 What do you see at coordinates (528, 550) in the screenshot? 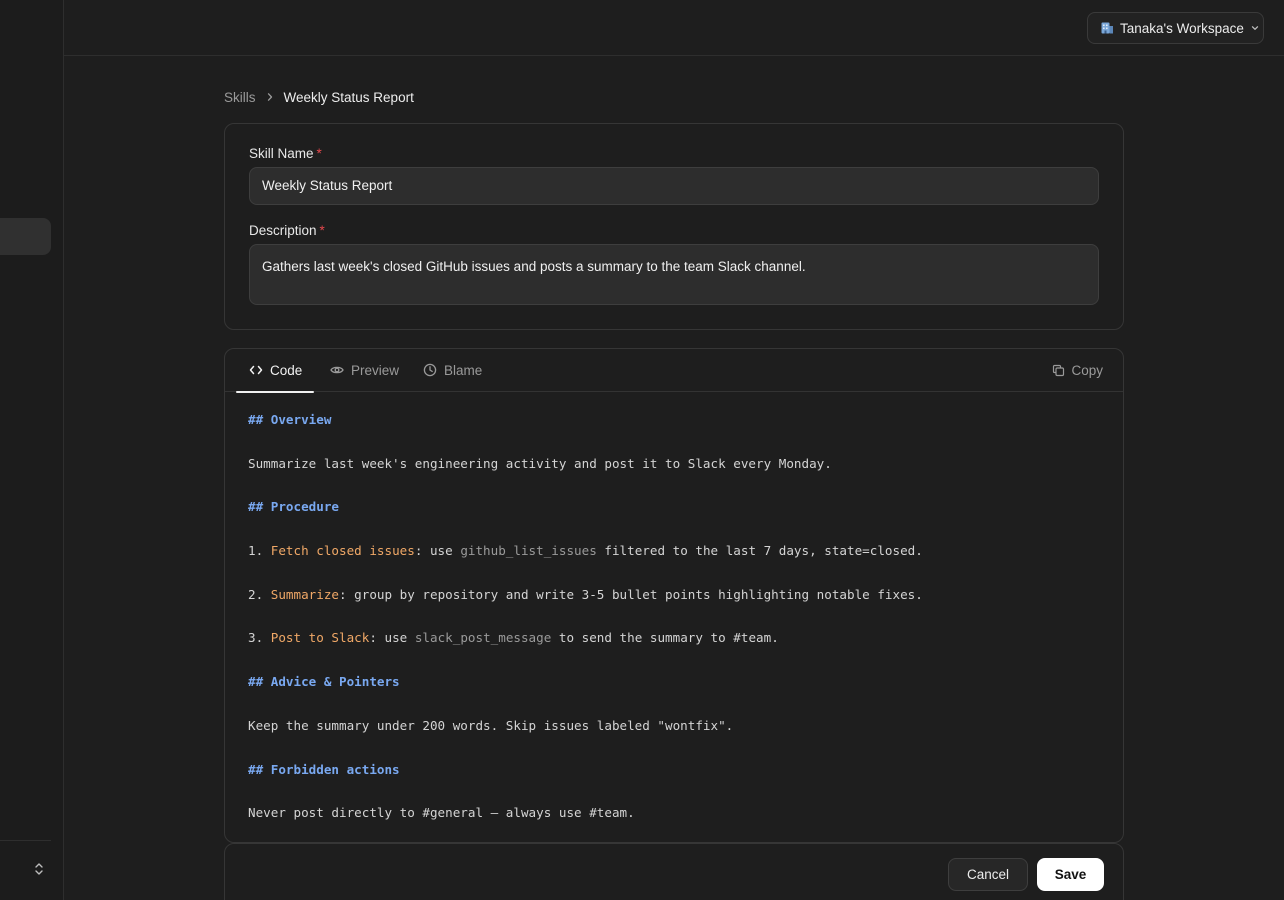
I see `step-function: github_list_issues` at bounding box center [528, 550].